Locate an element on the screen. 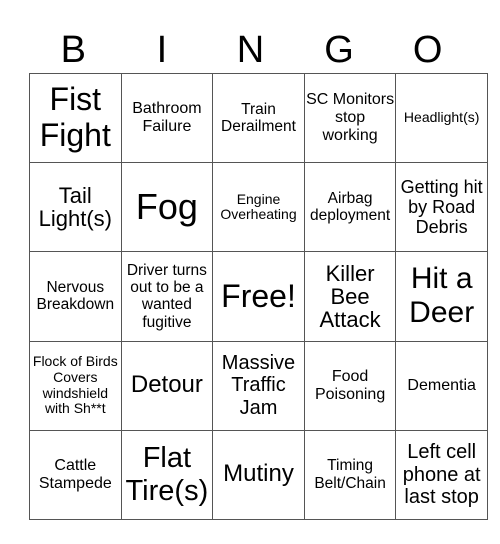 The width and height of the screenshot is (500, 544). bingo-cell: Tail Light(s) is located at coordinates (75, 207).